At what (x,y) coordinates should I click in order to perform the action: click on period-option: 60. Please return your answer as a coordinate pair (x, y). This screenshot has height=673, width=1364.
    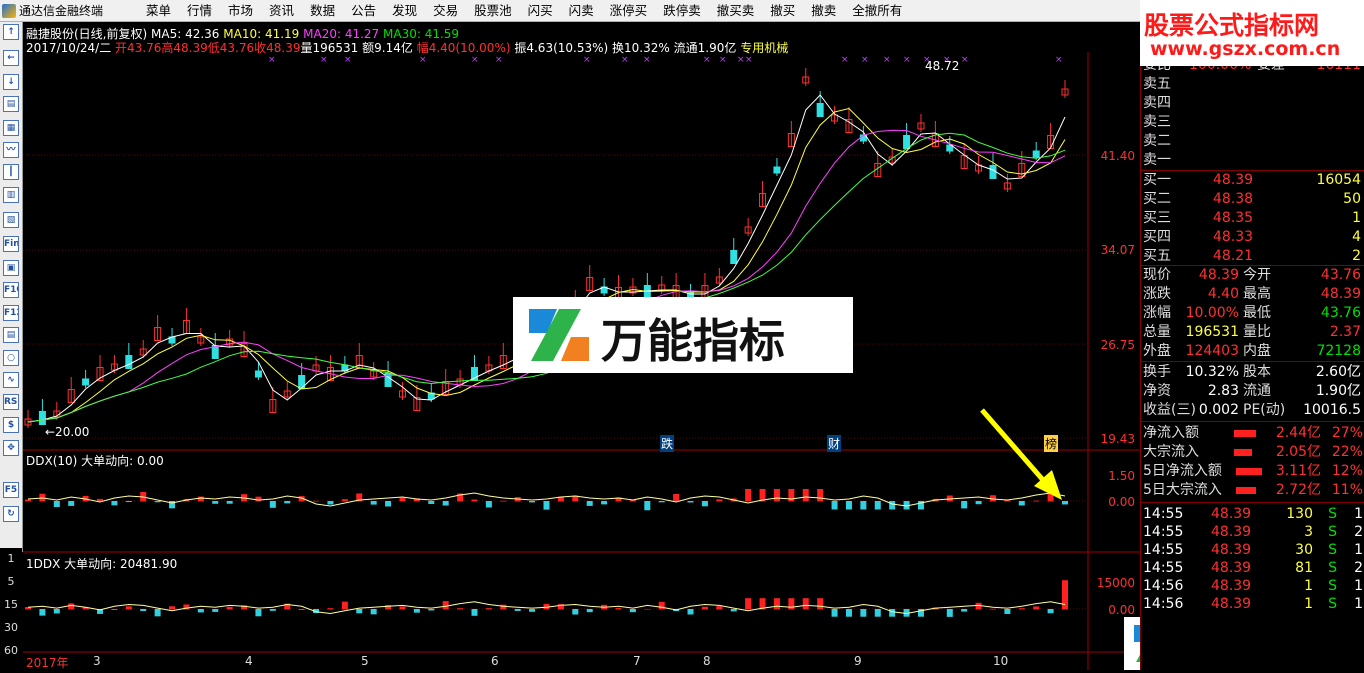
    Looking at the image, I should click on (11, 650).